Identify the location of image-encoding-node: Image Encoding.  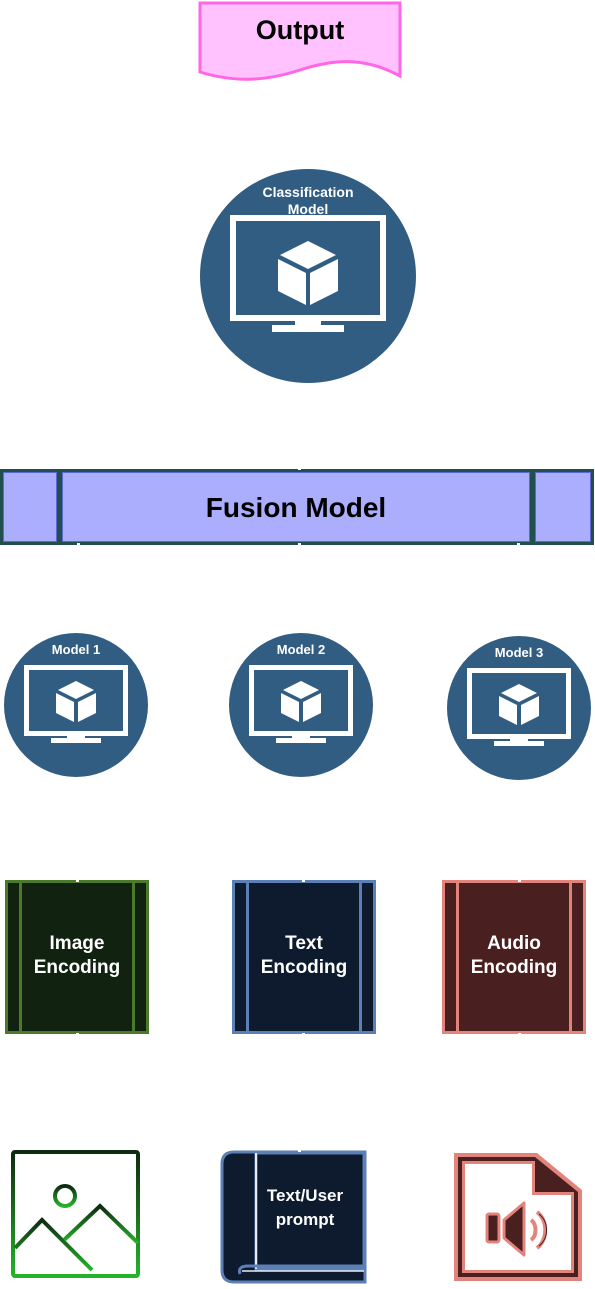
(77, 957).